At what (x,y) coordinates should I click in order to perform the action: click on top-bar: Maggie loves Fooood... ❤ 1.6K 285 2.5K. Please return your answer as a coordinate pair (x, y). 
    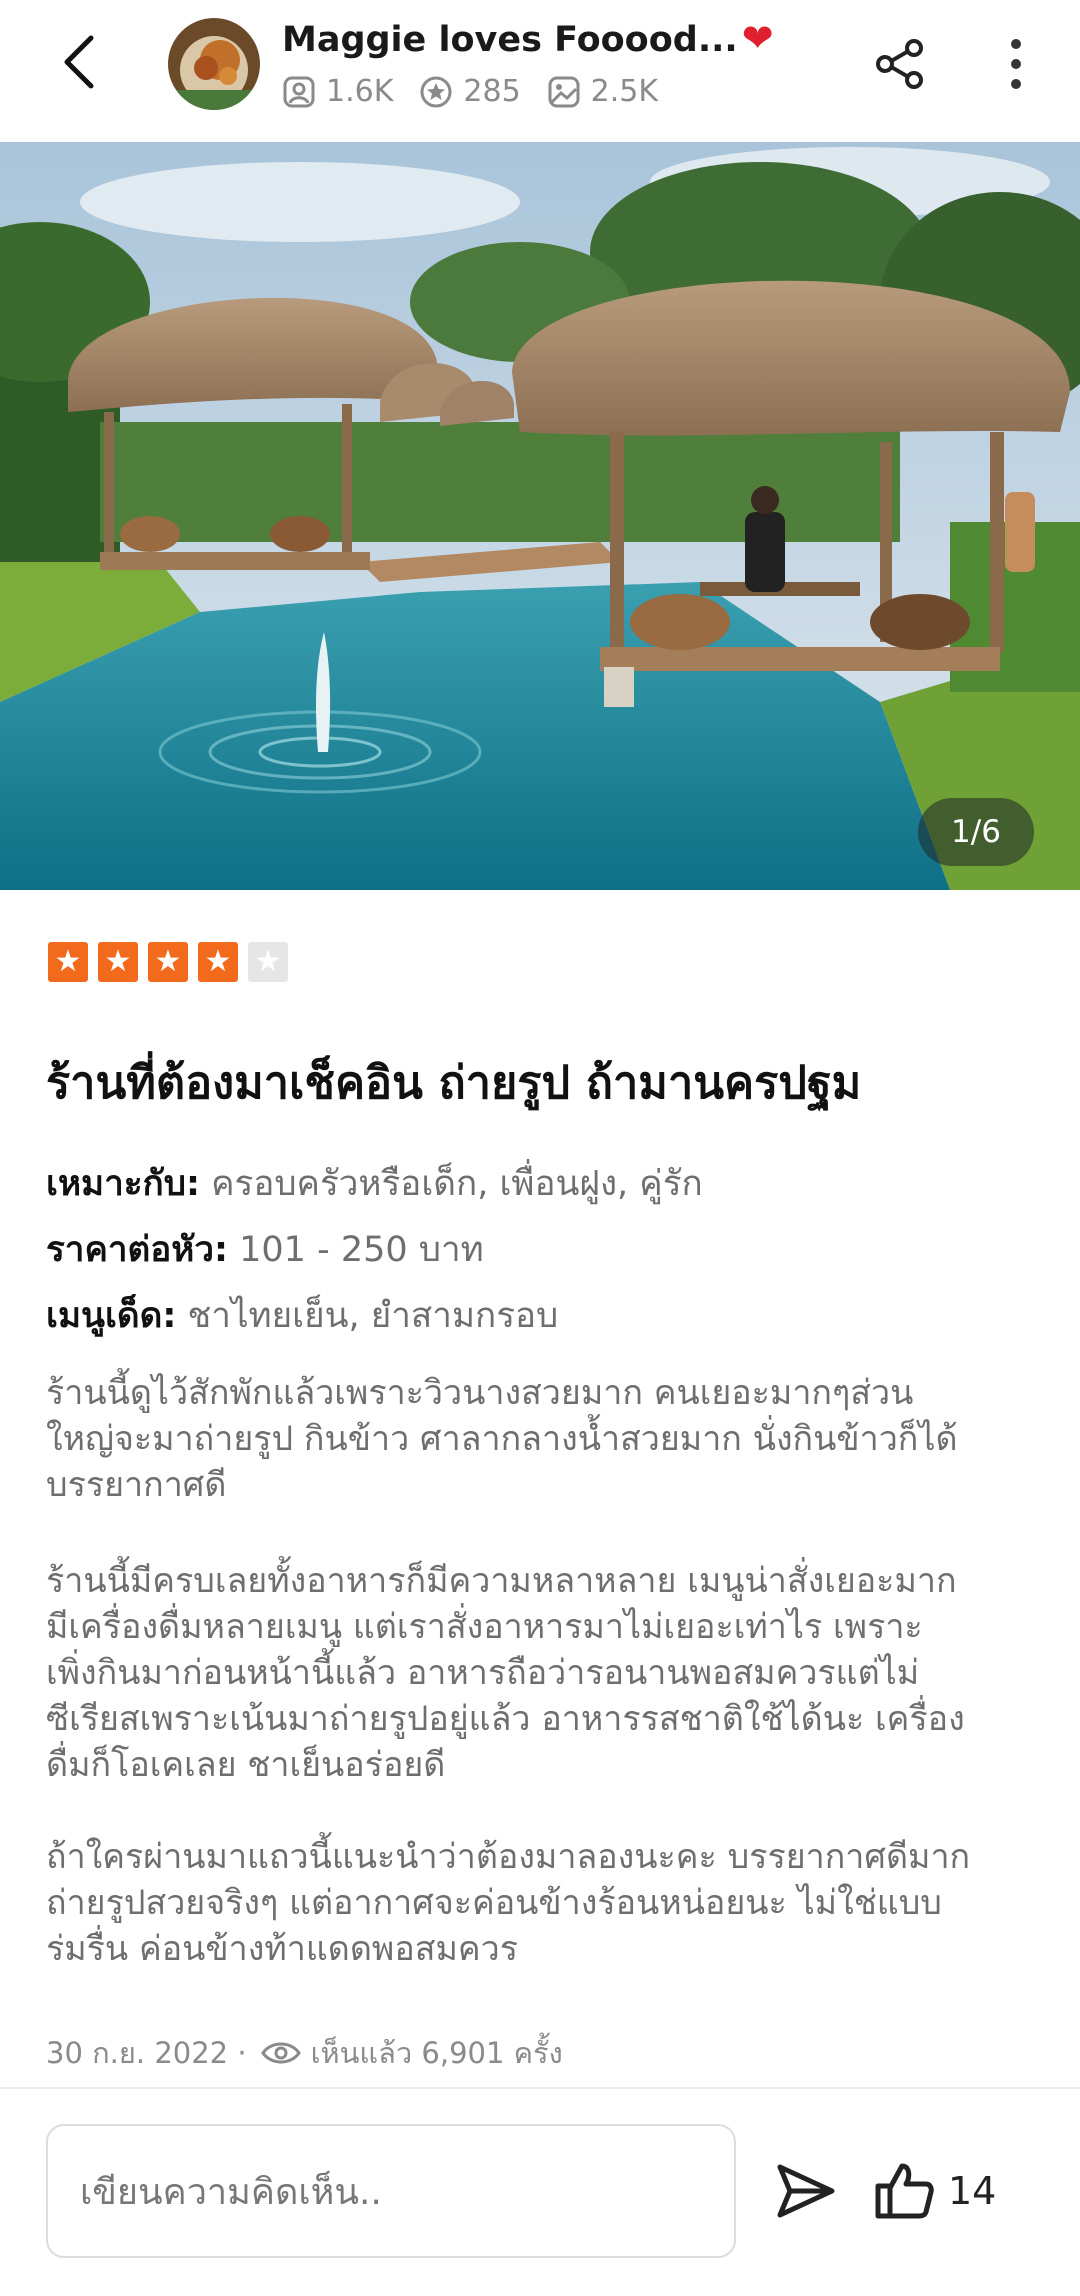
    Looking at the image, I should click on (540, 71).